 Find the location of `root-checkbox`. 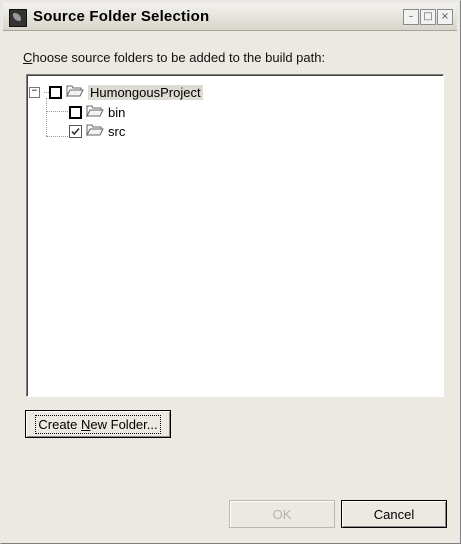

root-checkbox is located at coordinates (55, 92).